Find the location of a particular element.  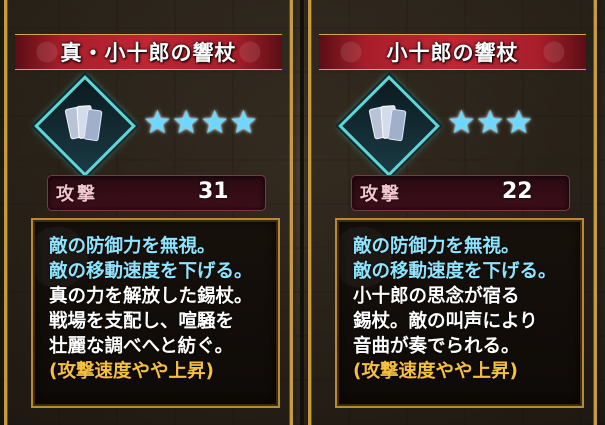

card-title: 真・小十郎の響杖 is located at coordinates (148, 53).